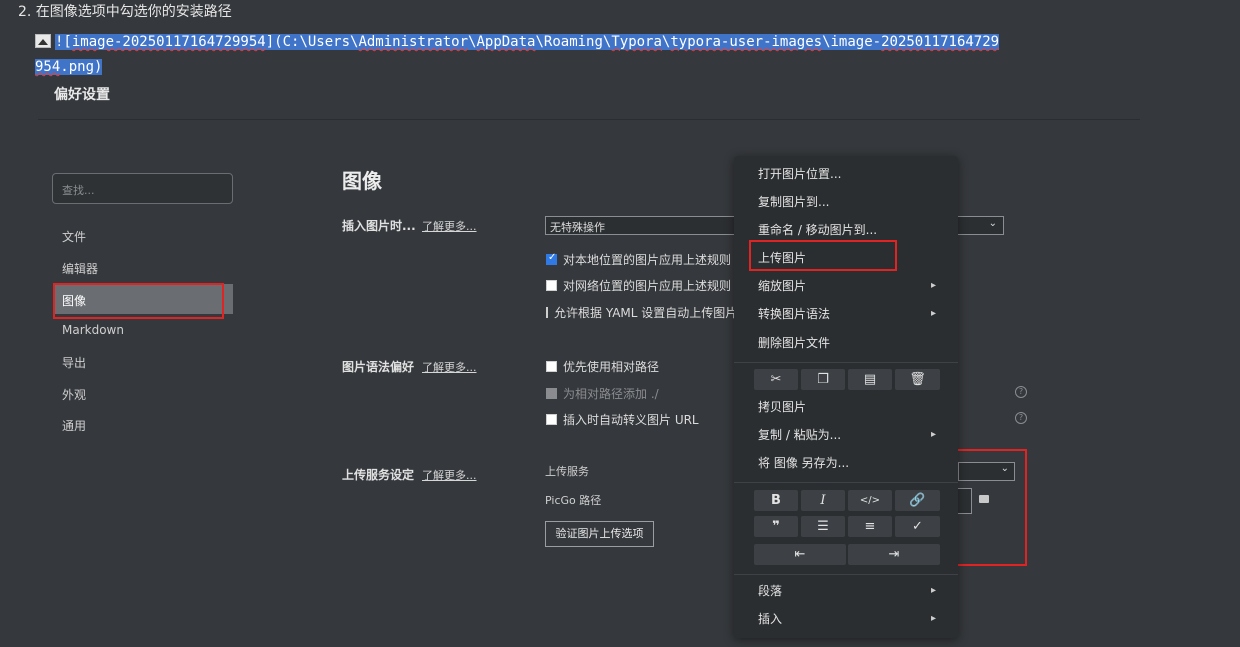 Image resolution: width=1240 pixels, height=647 pixels. I want to click on upload-service-label: 上传服务, so click(567, 471).